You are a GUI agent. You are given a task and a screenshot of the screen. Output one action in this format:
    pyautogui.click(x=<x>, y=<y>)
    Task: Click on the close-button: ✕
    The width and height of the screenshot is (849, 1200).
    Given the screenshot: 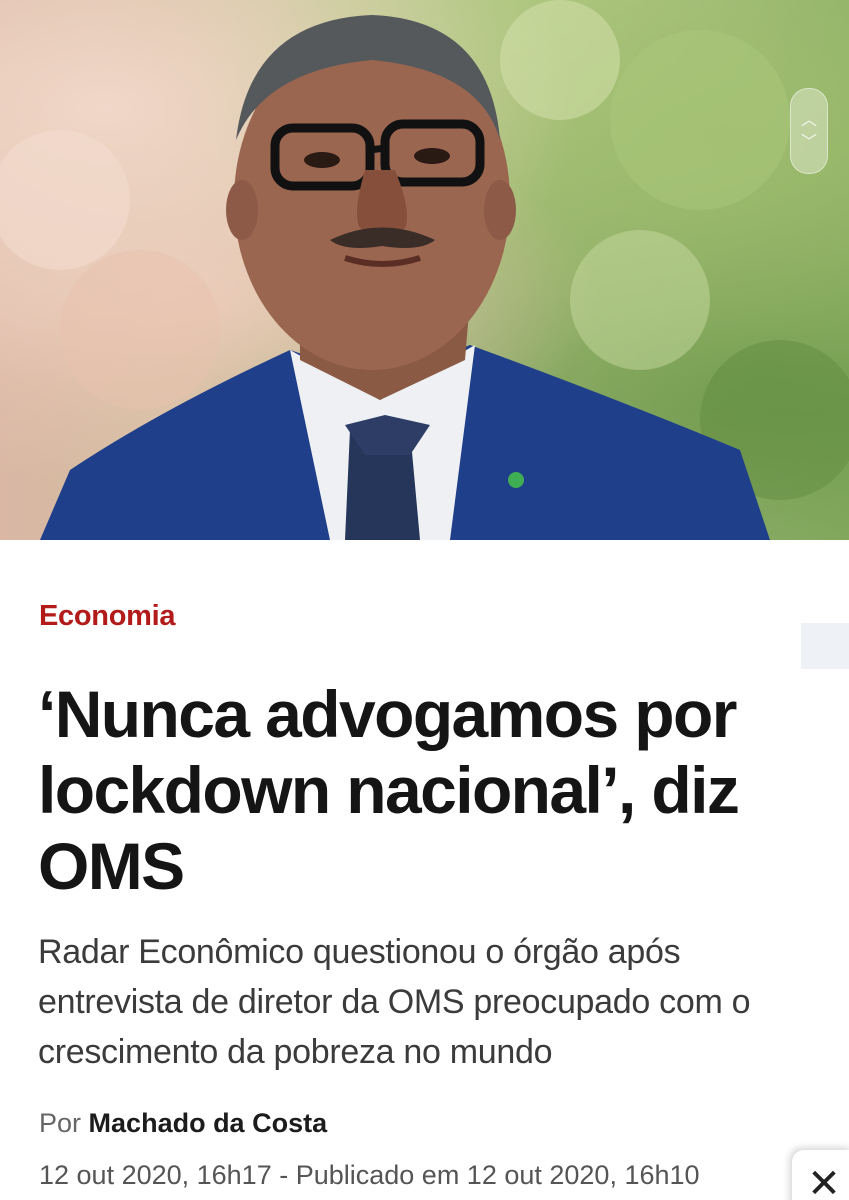 What is the action you would take?
    pyautogui.click(x=820, y=1175)
    